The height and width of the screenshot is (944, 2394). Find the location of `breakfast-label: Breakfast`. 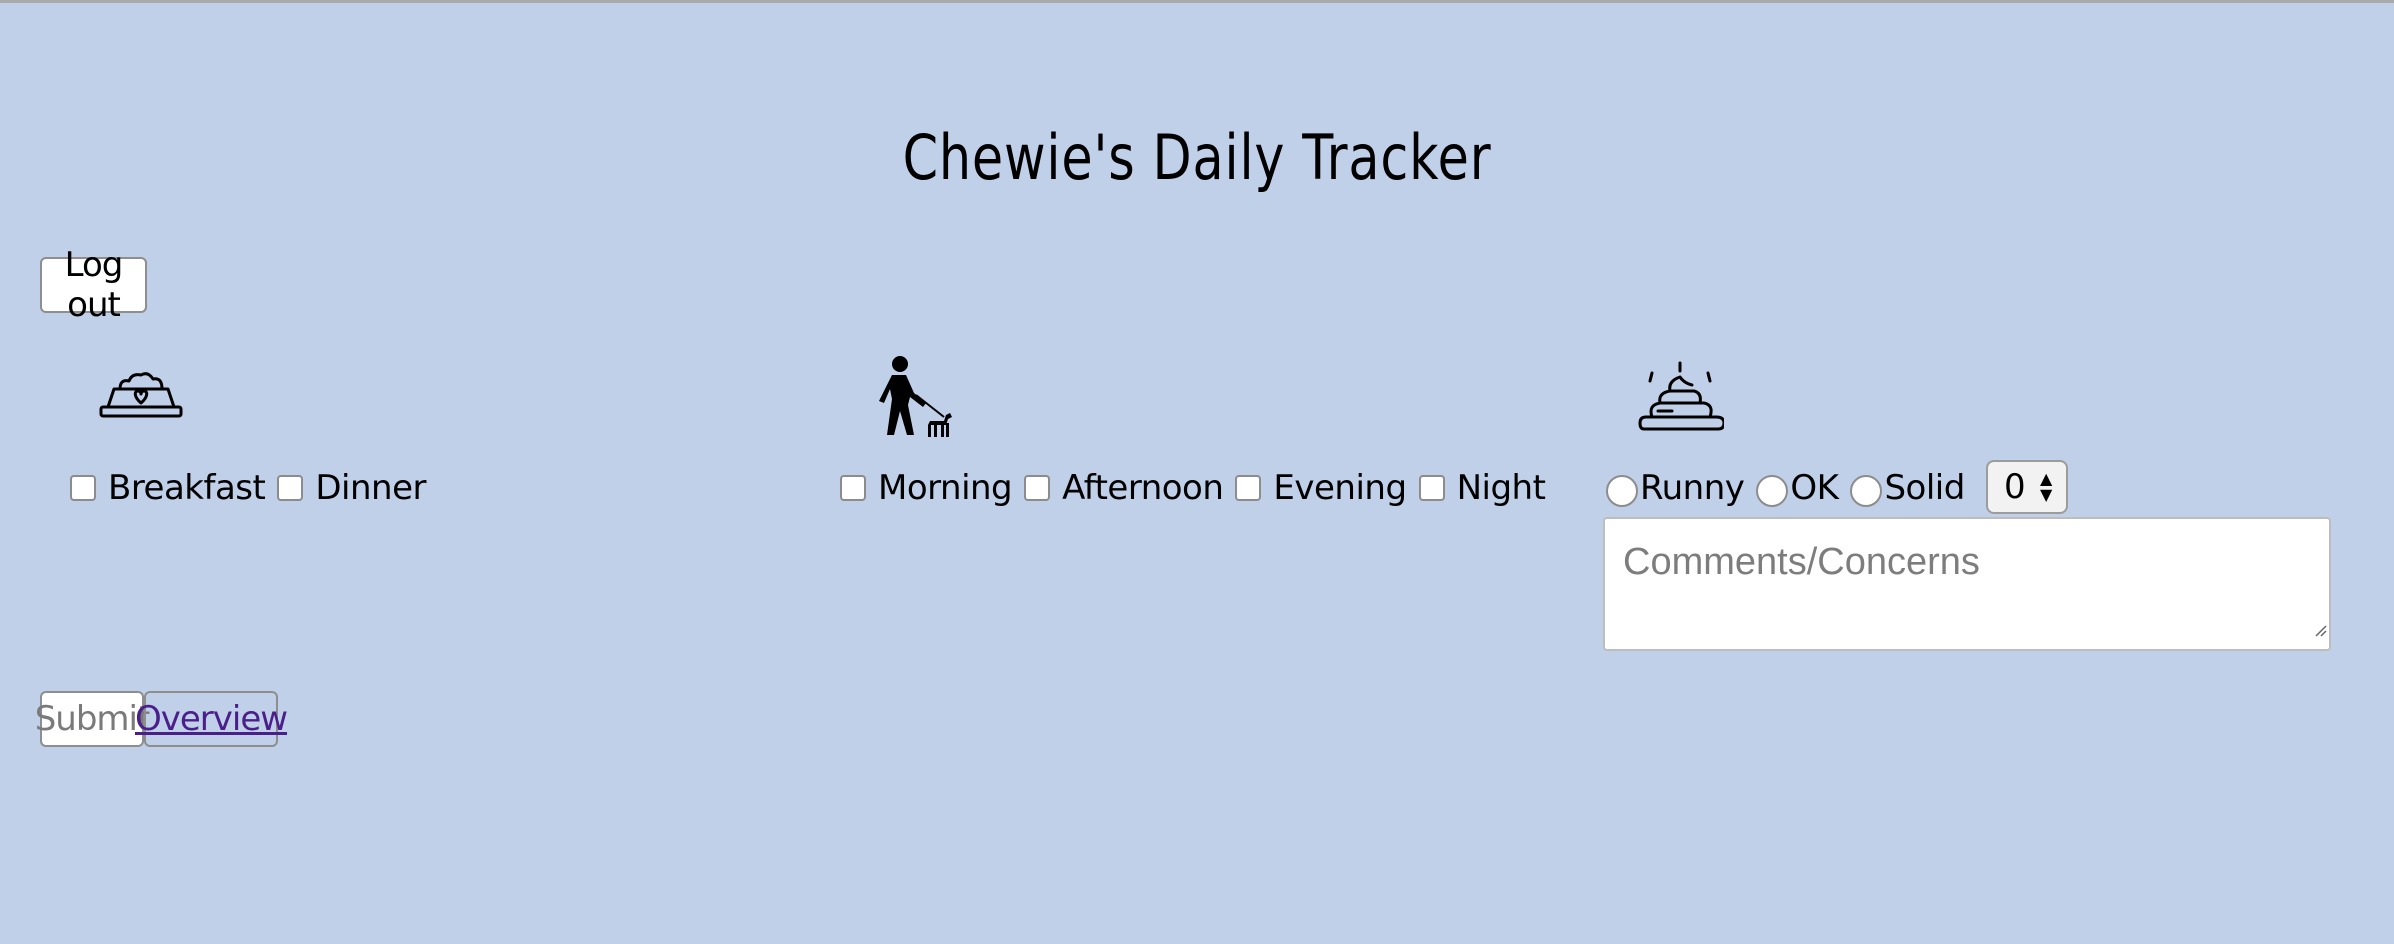

breakfast-label: Breakfast is located at coordinates (187, 488).